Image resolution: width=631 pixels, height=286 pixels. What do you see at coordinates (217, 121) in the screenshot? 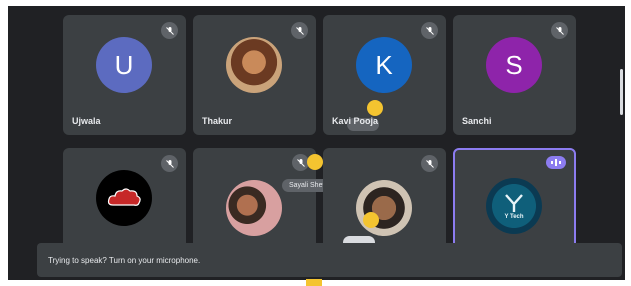
I see `participant-name: Thakur` at bounding box center [217, 121].